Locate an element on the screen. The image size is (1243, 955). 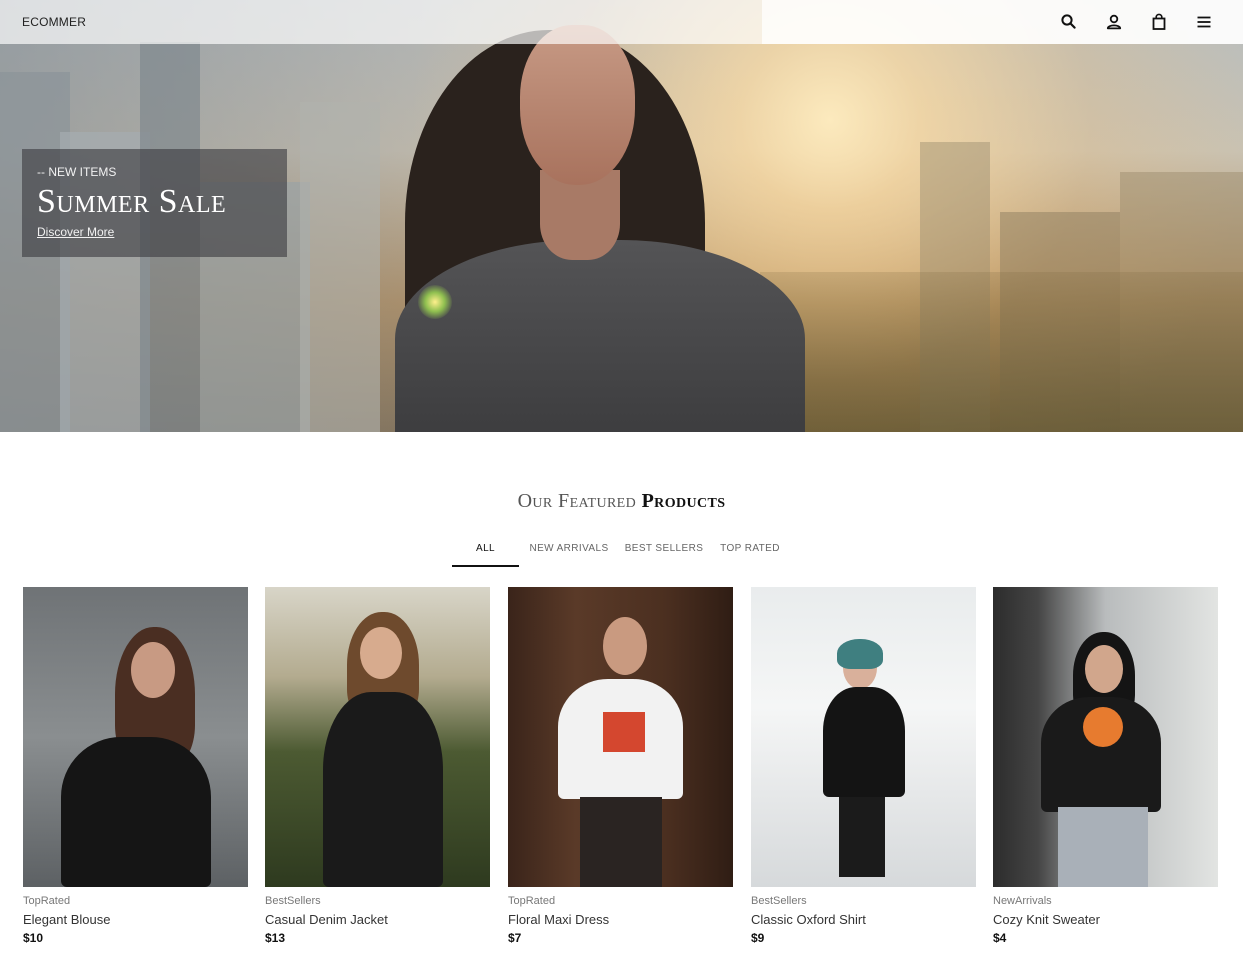
tab-new-arrivals: NEW ARRIVALS is located at coordinates (569, 554).